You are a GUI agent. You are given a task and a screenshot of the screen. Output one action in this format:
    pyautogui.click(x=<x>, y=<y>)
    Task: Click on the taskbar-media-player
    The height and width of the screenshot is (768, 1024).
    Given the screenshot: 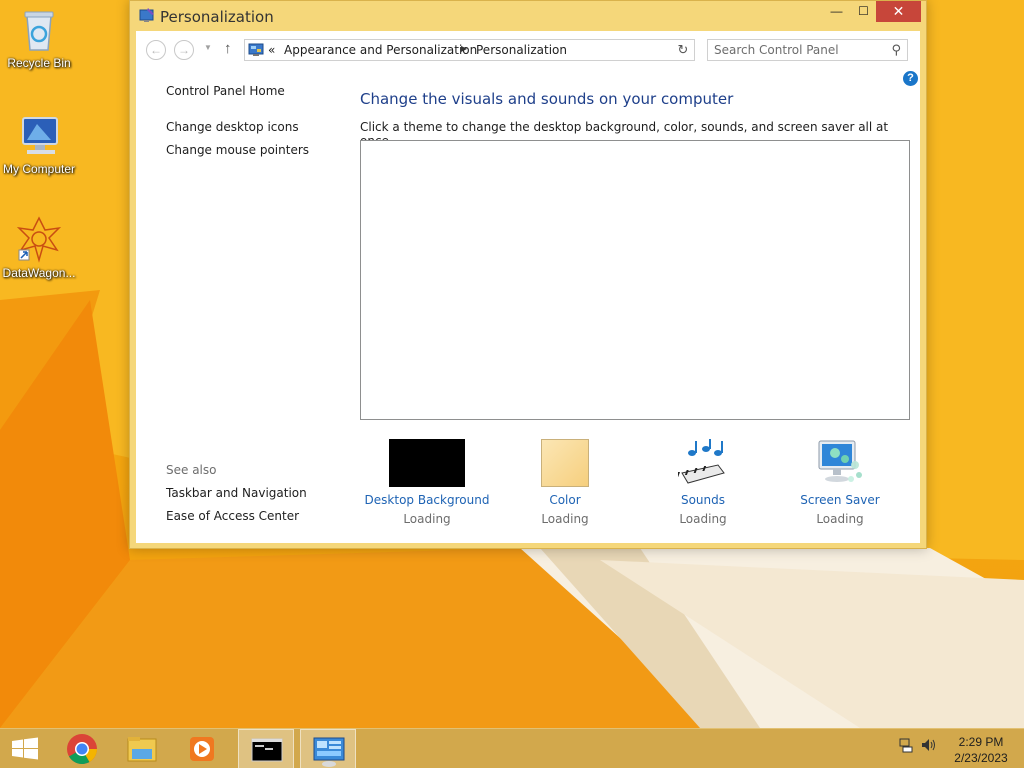 What is the action you would take?
    pyautogui.click(x=202, y=748)
    